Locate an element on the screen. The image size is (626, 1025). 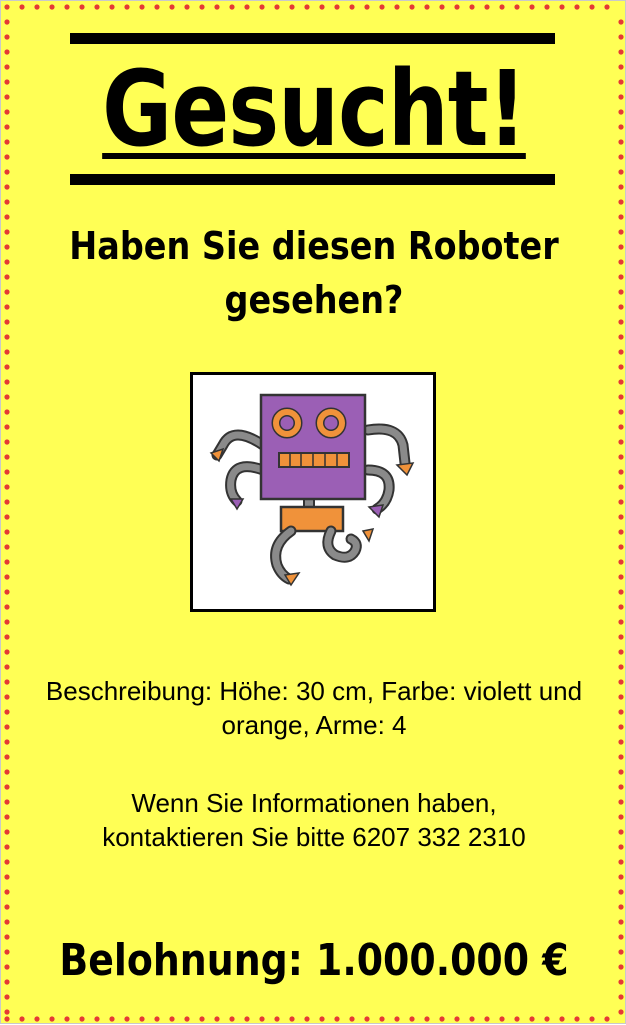
title-rule-bottom is located at coordinates (312, 179).